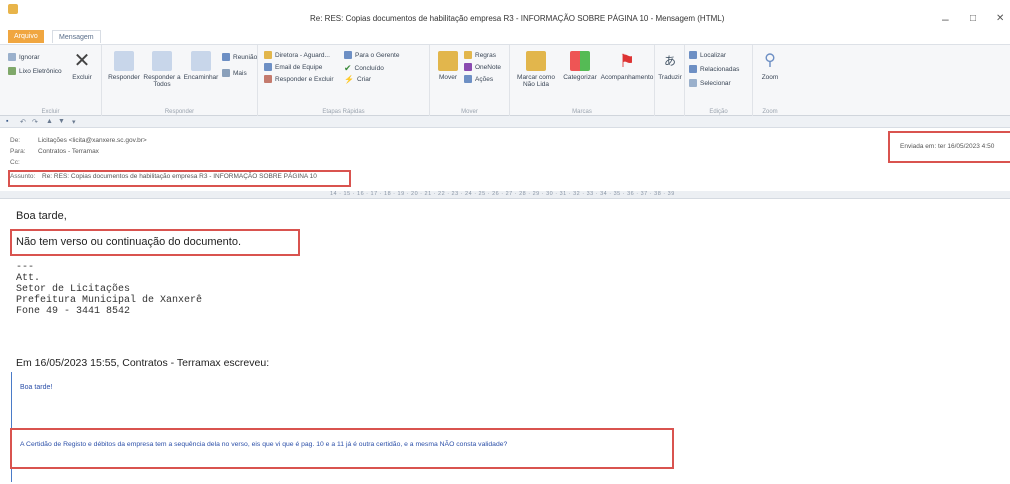 This screenshot has width=1010, height=484. What do you see at coordinates (468, 55) in the screenshot?
I see `rules-icon` at bounding box center [468, 55].